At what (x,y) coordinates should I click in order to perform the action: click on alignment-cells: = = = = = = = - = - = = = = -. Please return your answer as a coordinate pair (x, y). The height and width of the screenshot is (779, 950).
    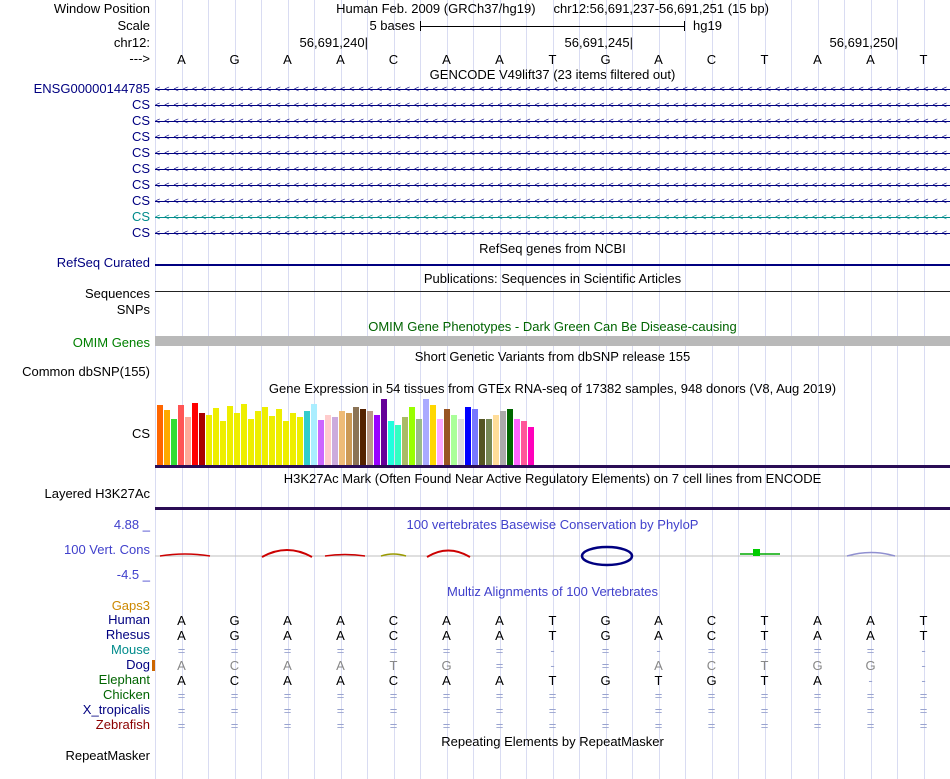
    Looking at the image, I should click on (552, 650).